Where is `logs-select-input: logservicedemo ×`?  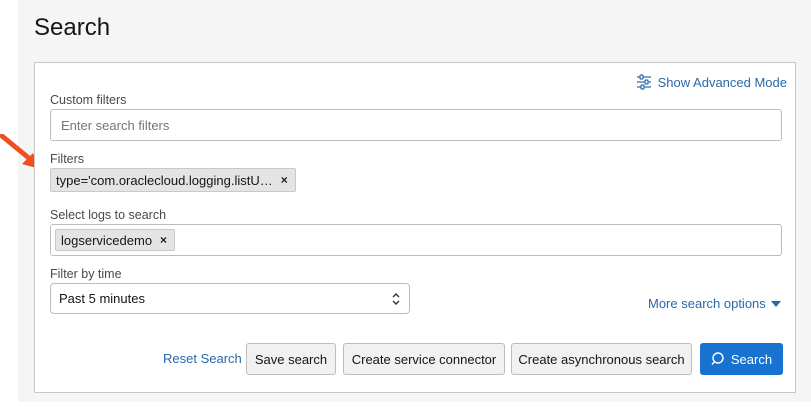
logs-select-input: logservicedemo × is located at coordinates (416, 240).